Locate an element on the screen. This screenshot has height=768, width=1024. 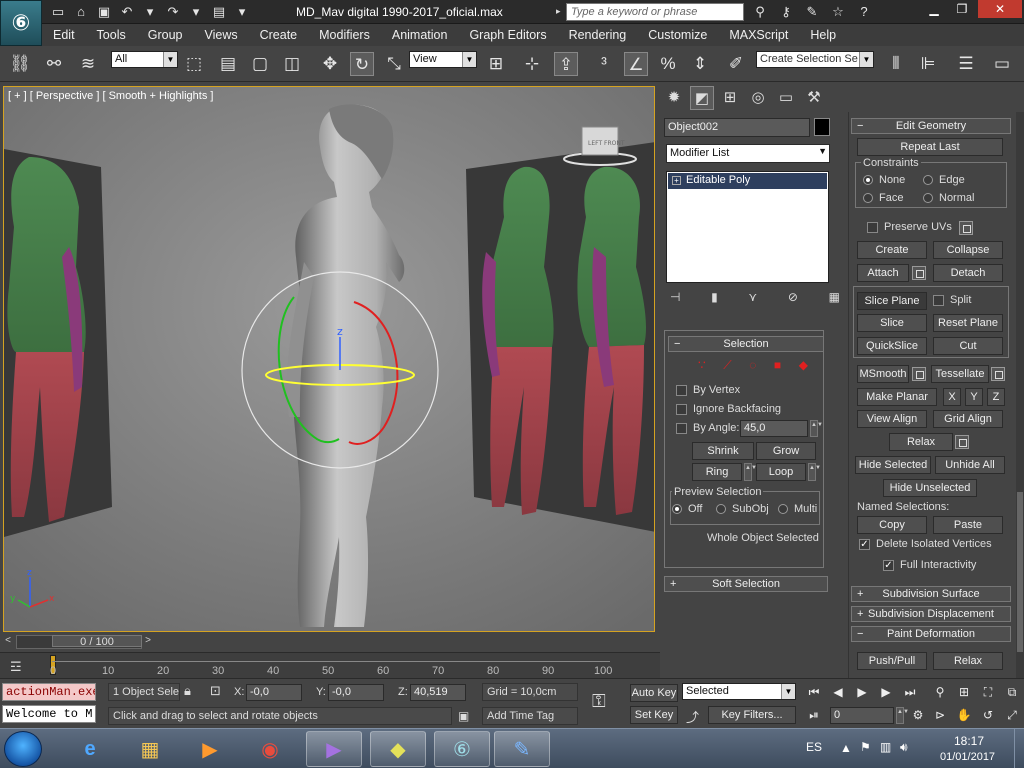
selection-filter-dropdown: All ▼ is located at coordinates (144, 59).